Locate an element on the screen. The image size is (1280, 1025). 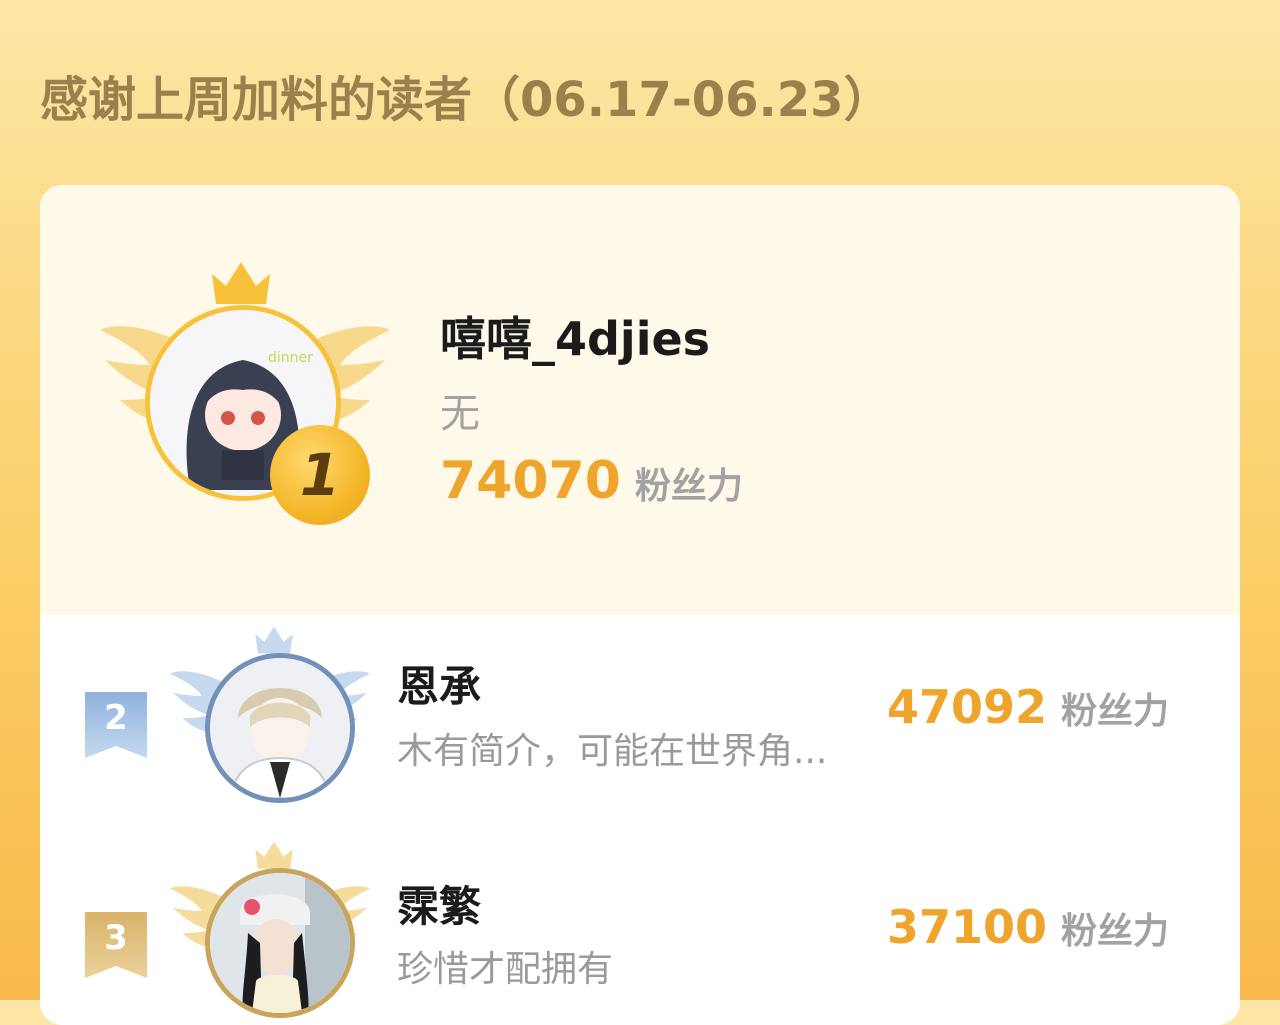
rank-1-bio: 无 is located at coordinates (460, 414).